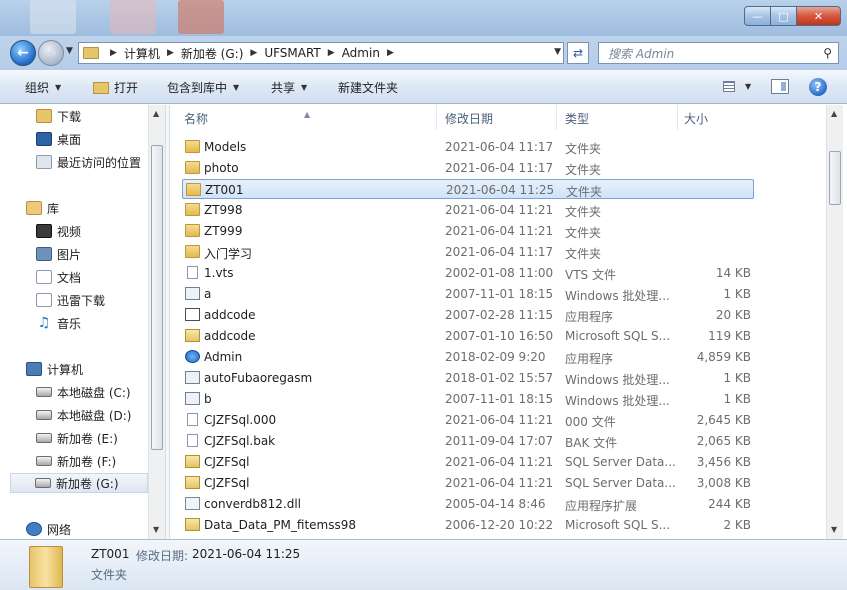  Describe the element at coordinates (192, 440) in the screenshot. I see `file-icon` at that location.